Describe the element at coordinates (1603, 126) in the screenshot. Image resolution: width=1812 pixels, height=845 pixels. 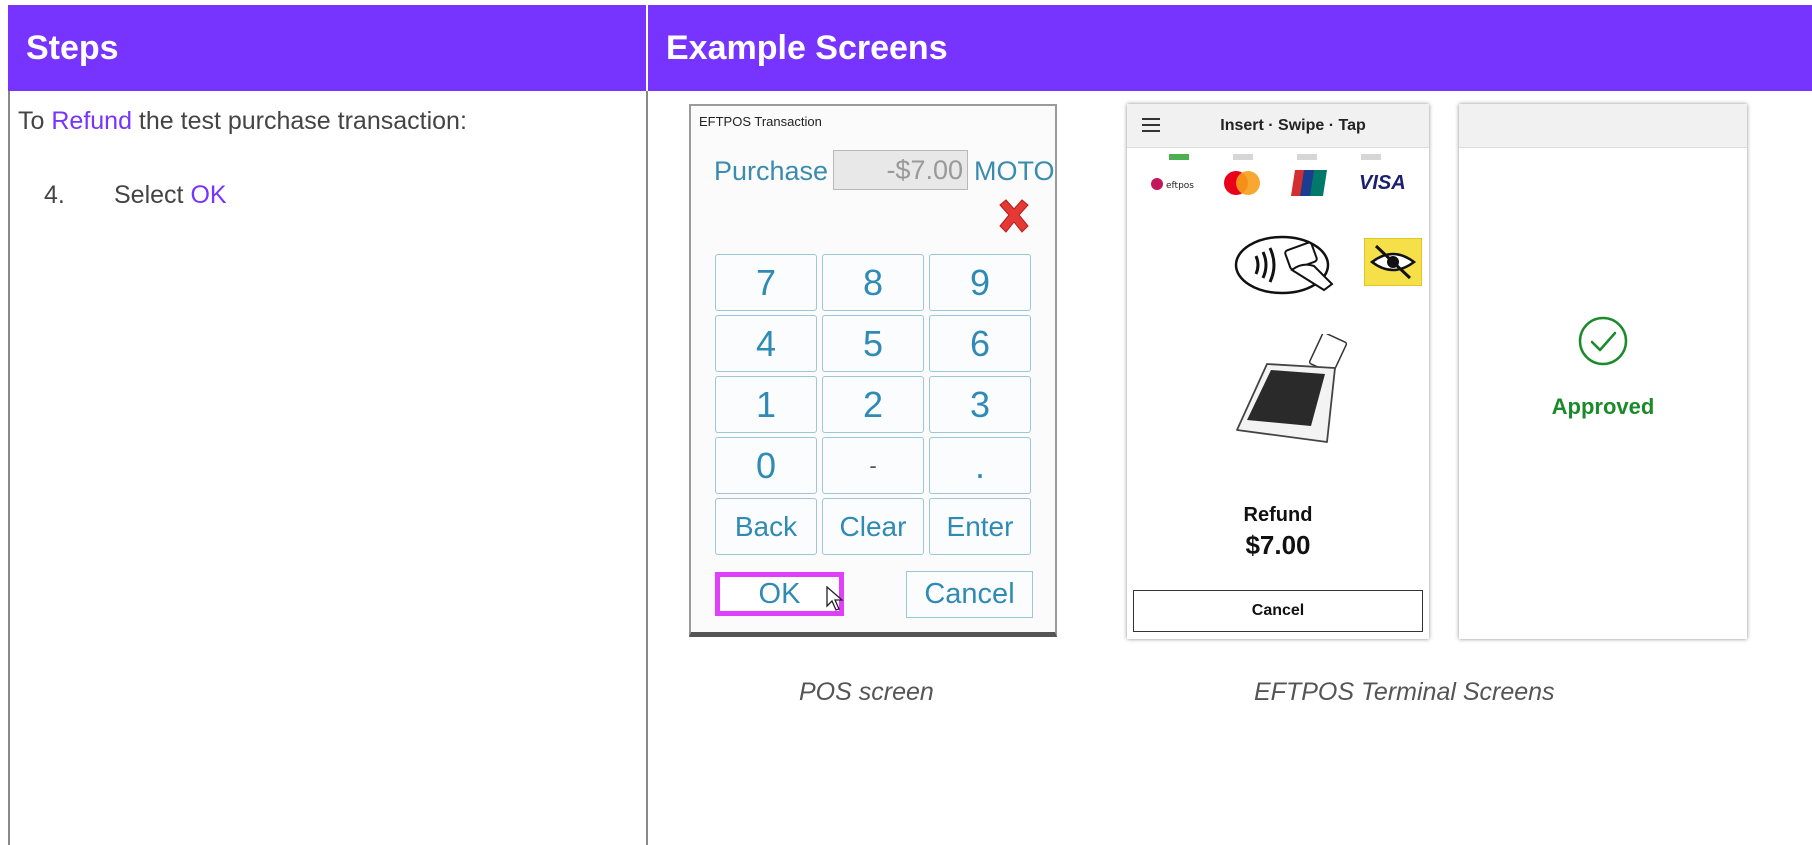
I see `terminal-topbar-blank` at that location.